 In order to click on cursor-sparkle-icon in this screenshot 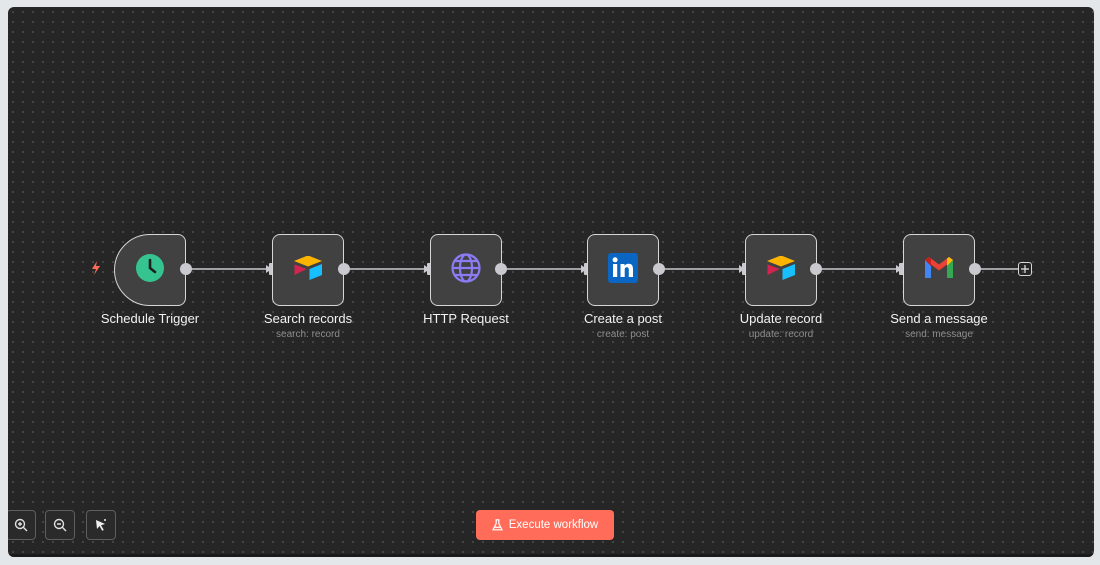, I will do `click(101, 525)`.